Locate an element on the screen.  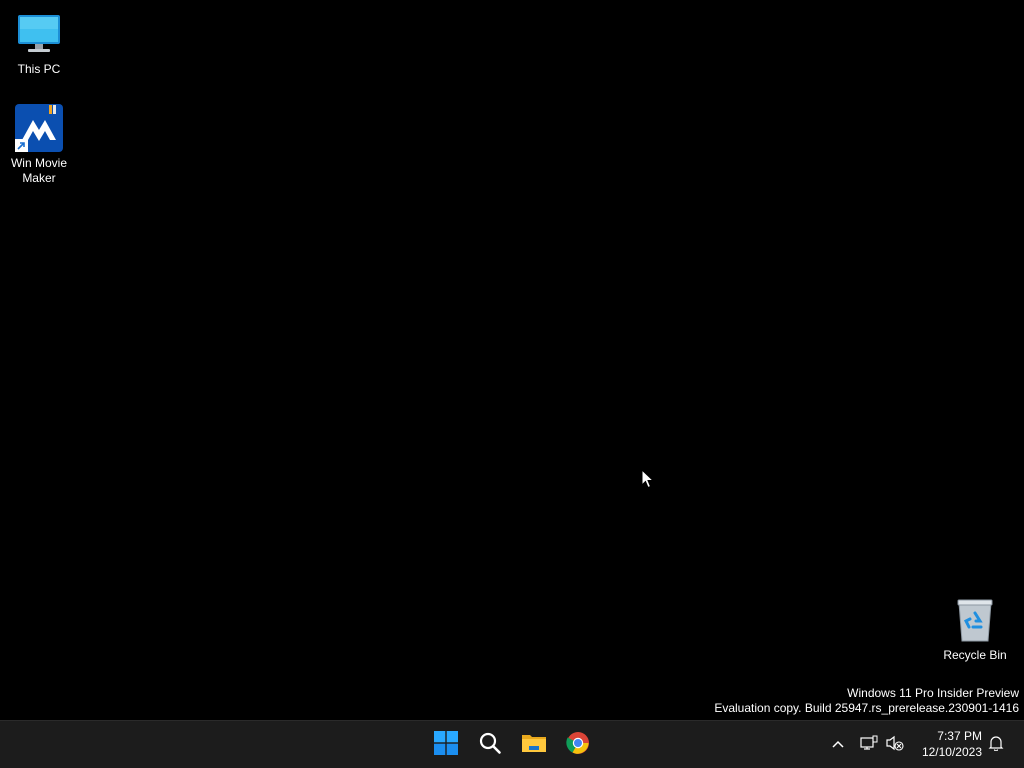
notification-bell-icon is located at coordinates (996, 745).